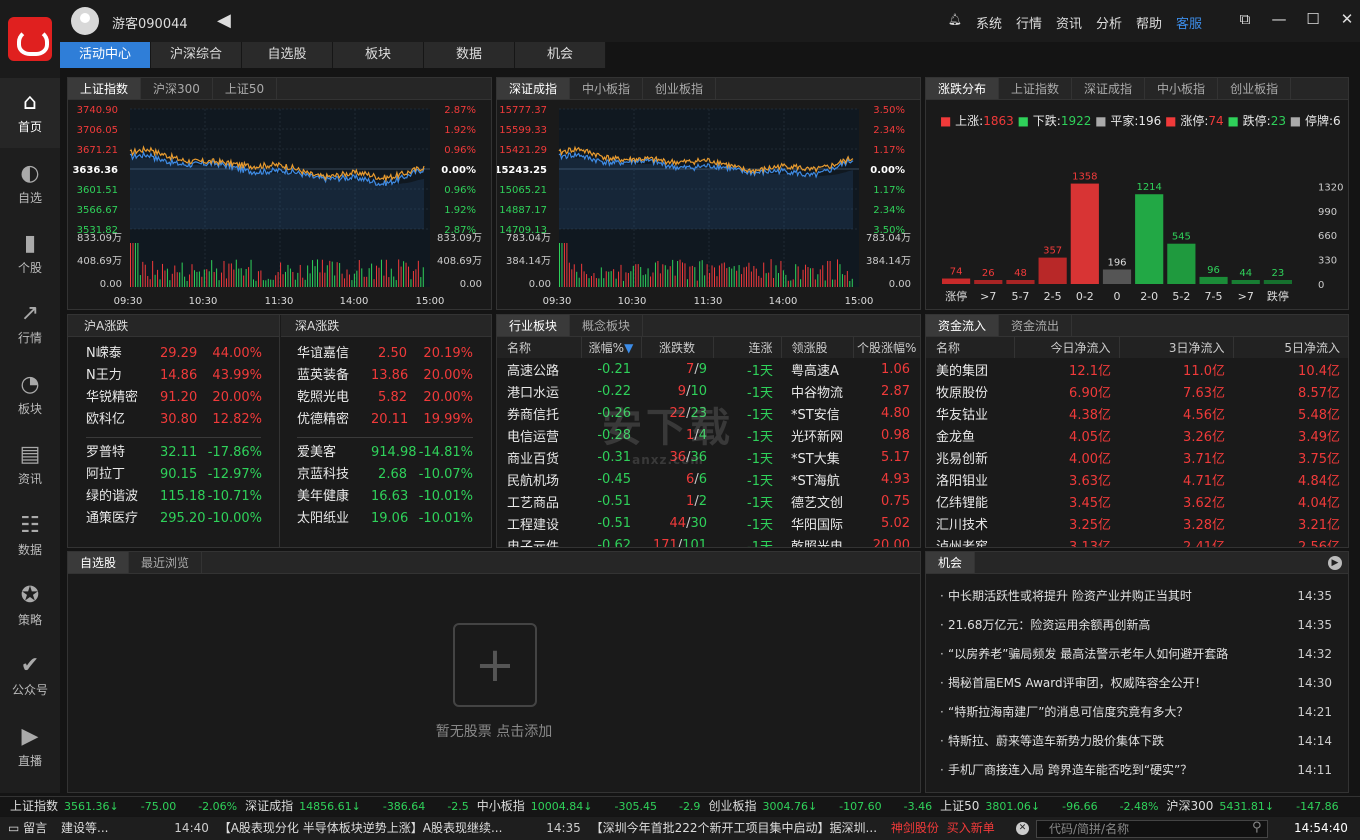  What do you see at coordinates (1136, 596) in the screenshot?
I see `list-item: · 中长期活跃性或将提升 险资产业并购正当其时 14:35` at bounding box center [1136, 596].